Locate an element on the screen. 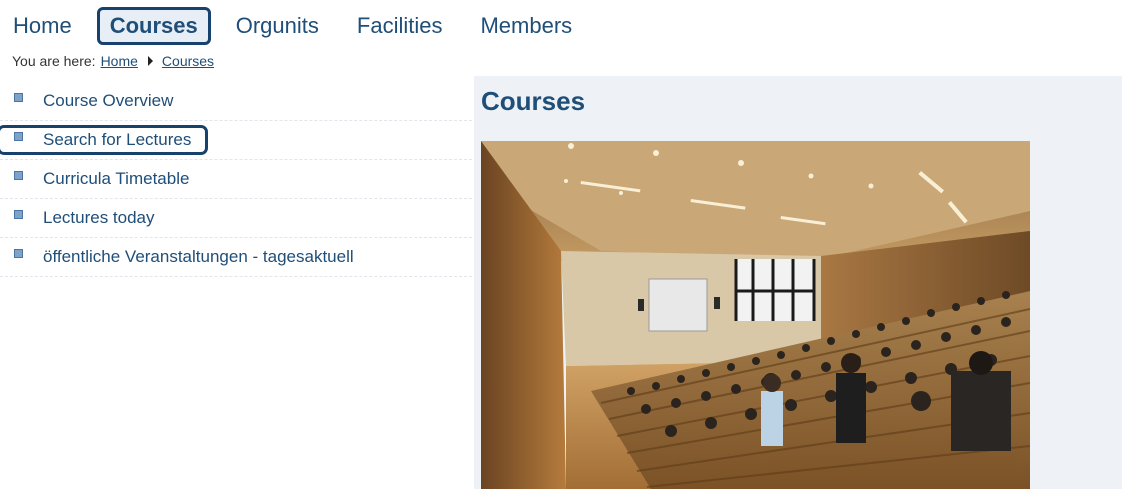 The width and height of the screenshot is (1122, 489). nav-members: Members is located at coordinates (526, 26).